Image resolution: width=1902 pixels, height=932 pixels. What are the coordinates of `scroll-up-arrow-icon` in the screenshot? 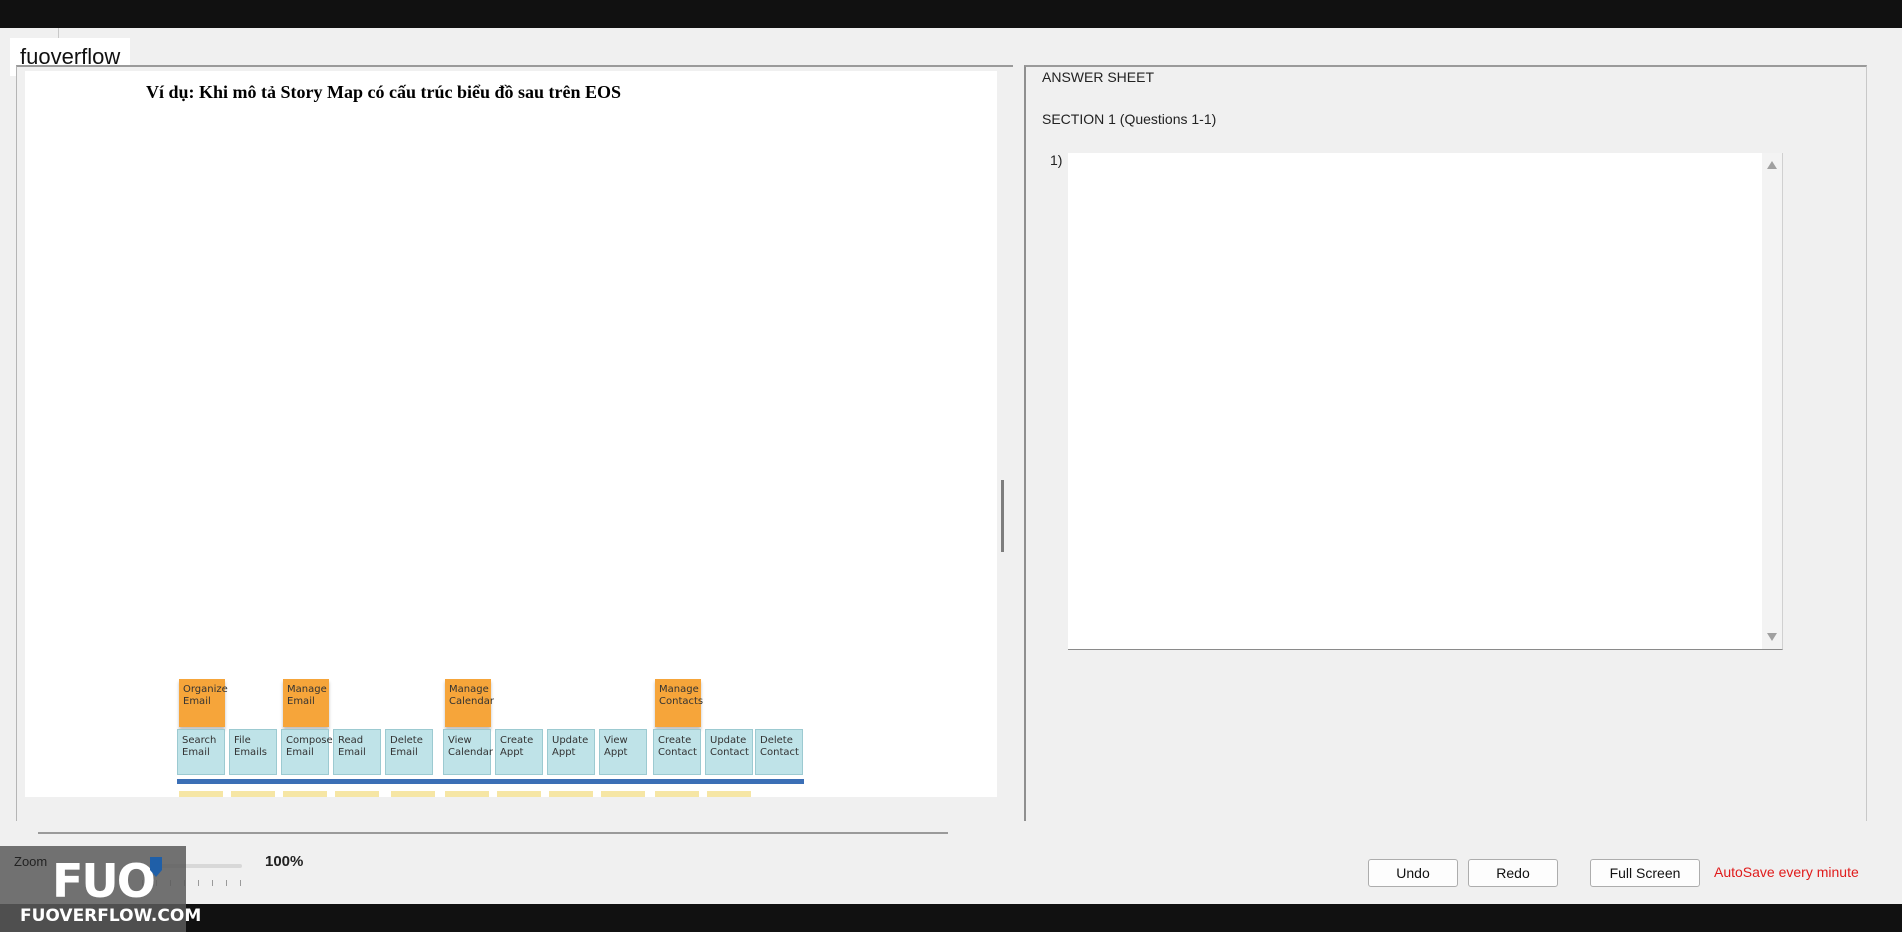 It's located at (1772, 165).